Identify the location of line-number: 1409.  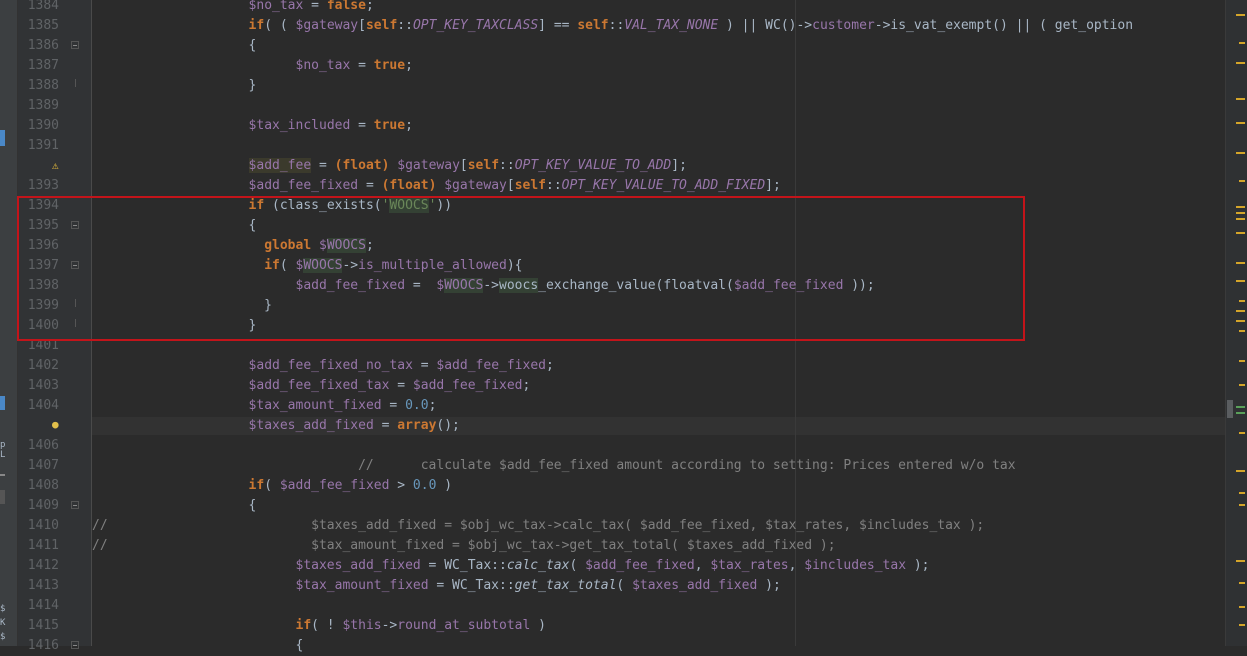
(38, 506).